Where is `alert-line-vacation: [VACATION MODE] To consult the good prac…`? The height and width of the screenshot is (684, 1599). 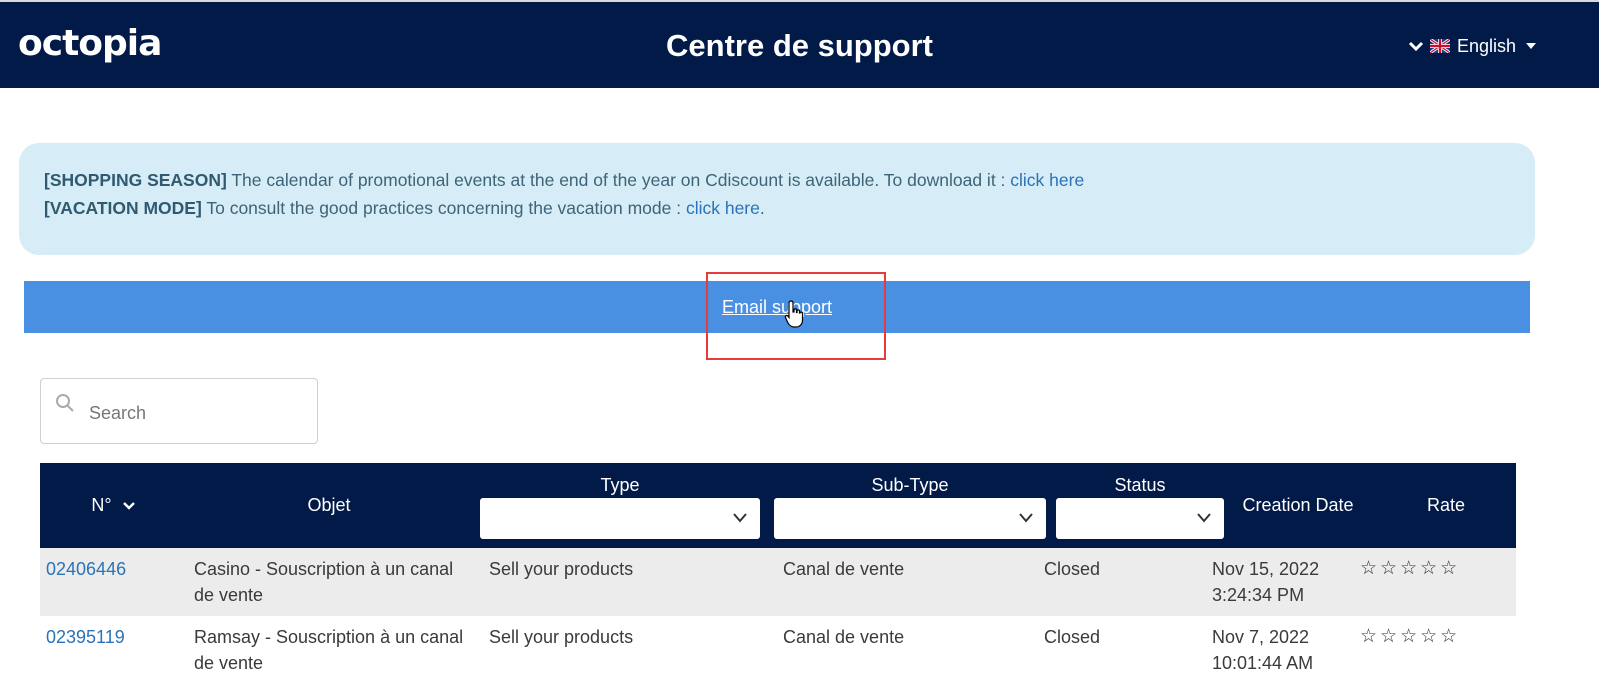 alert-line-vacation: [VACATION MODE] To consult the good prac… is located at coordinates (777, 208).